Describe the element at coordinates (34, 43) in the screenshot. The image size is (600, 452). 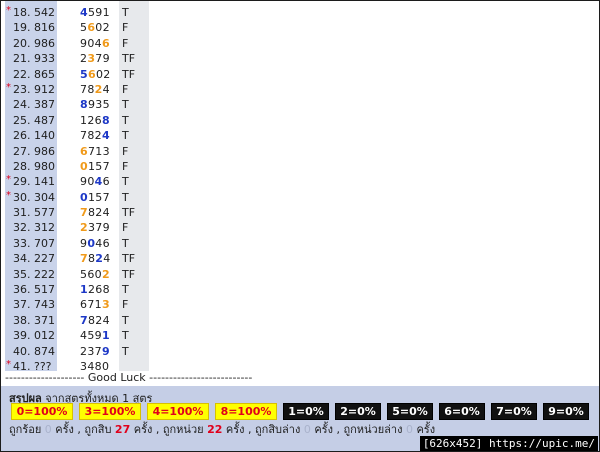
I see `row-label: 20. 986` at that location.